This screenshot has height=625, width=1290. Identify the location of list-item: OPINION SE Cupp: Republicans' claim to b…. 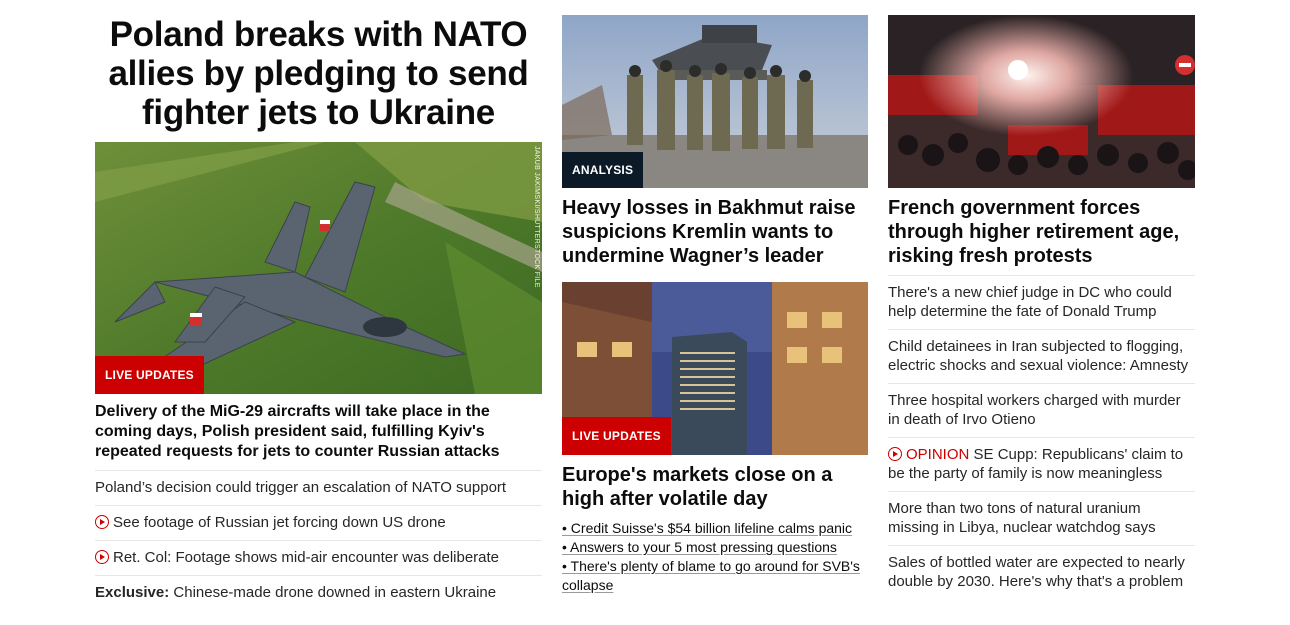
(1041, 464).